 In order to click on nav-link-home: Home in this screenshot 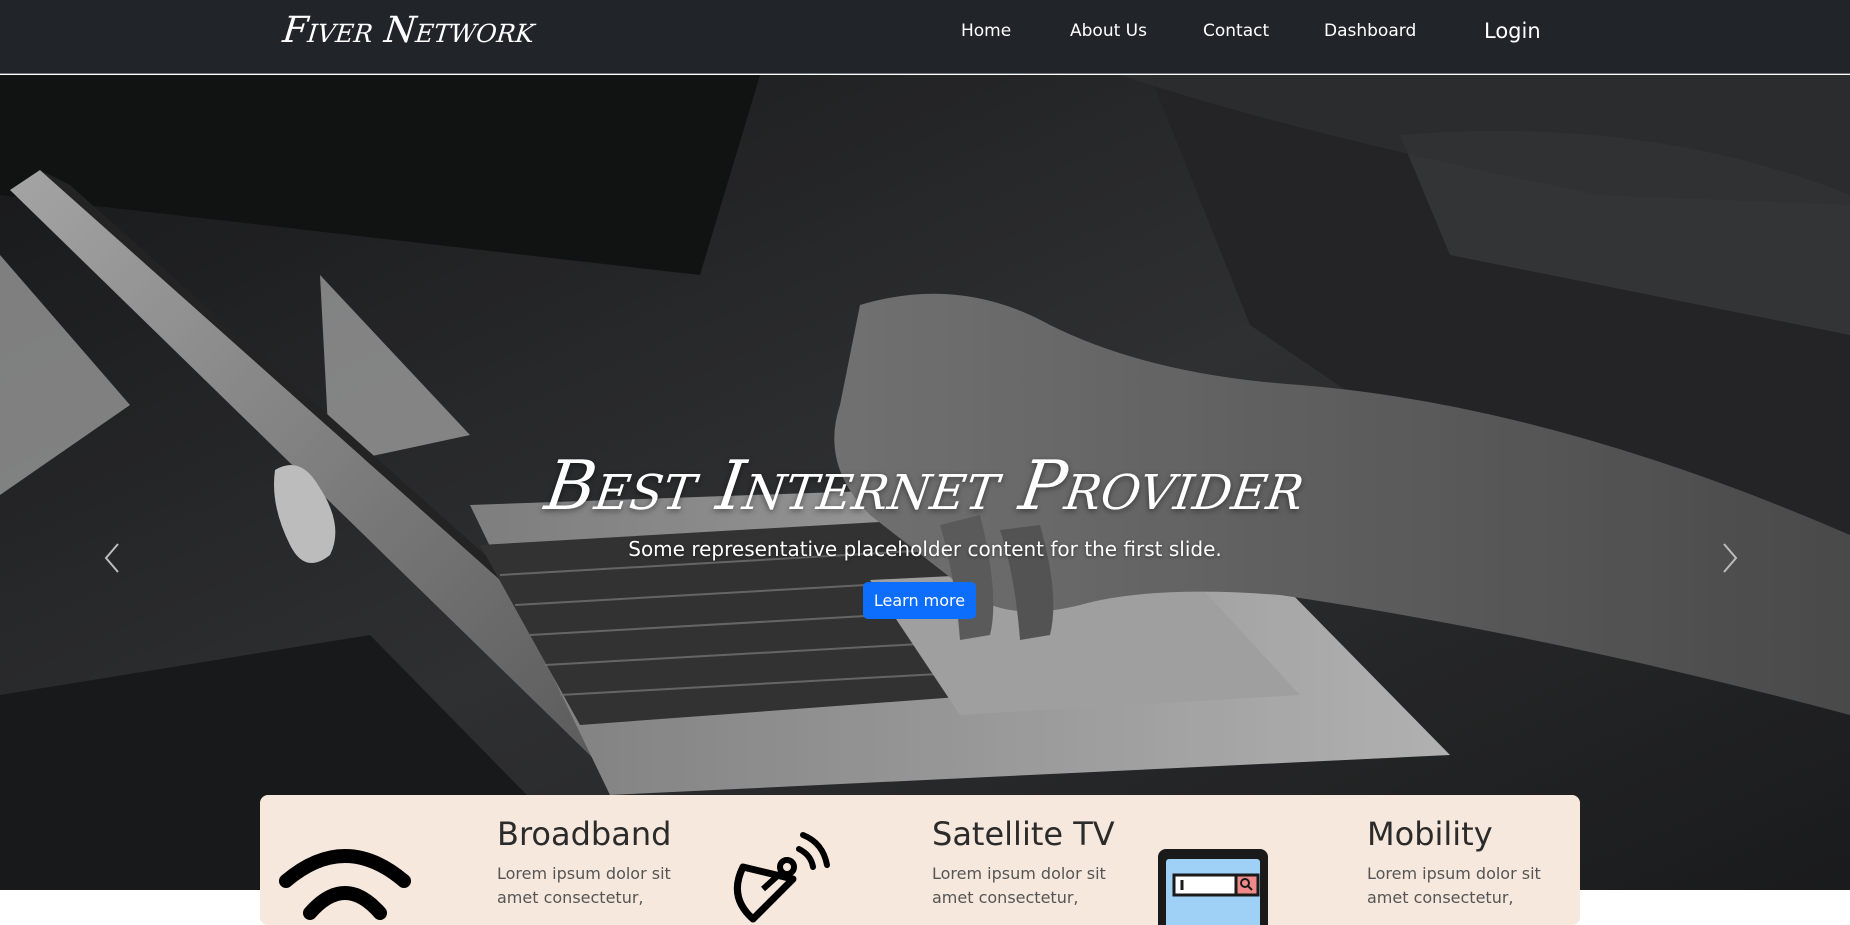, I will do `click(986, 31)`.